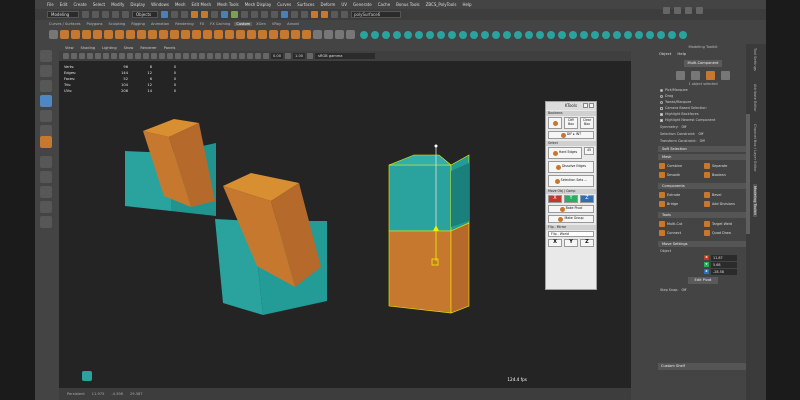  What do you see at coordinates (408, 34) in the screenshot?
I see `custom-tool-5-icon` at bounding box center [408, 34].